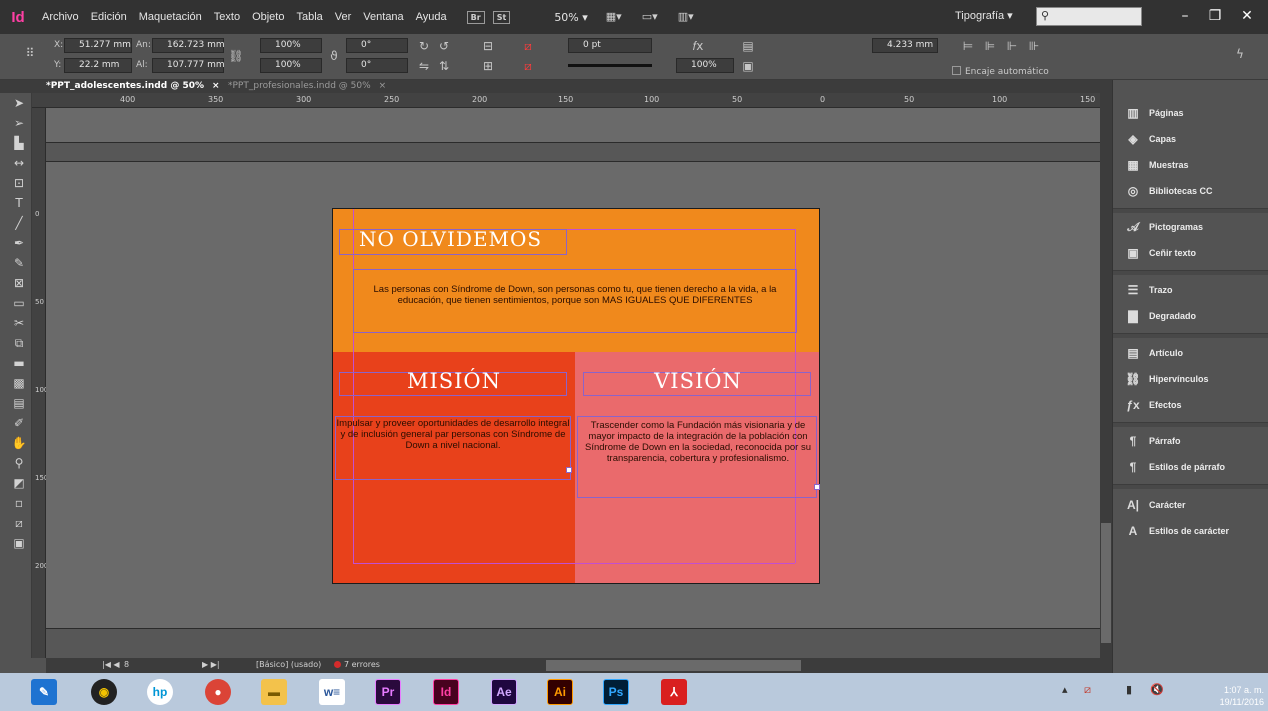 The width and height of the screenshot is (1268, 711). Describe the element at coordinates (984, 15) in the screenshot. I see `workspace-switcher: Tipografía ▾` at that location.